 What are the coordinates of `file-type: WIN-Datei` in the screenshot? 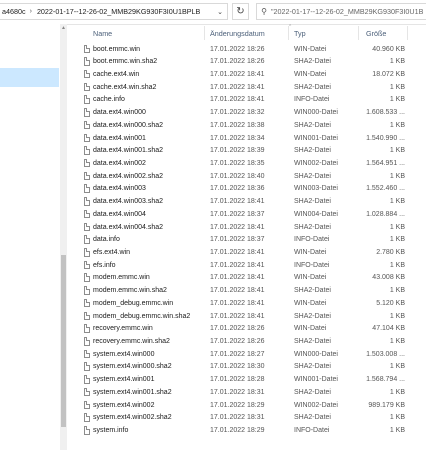 It's located at (310, 252).